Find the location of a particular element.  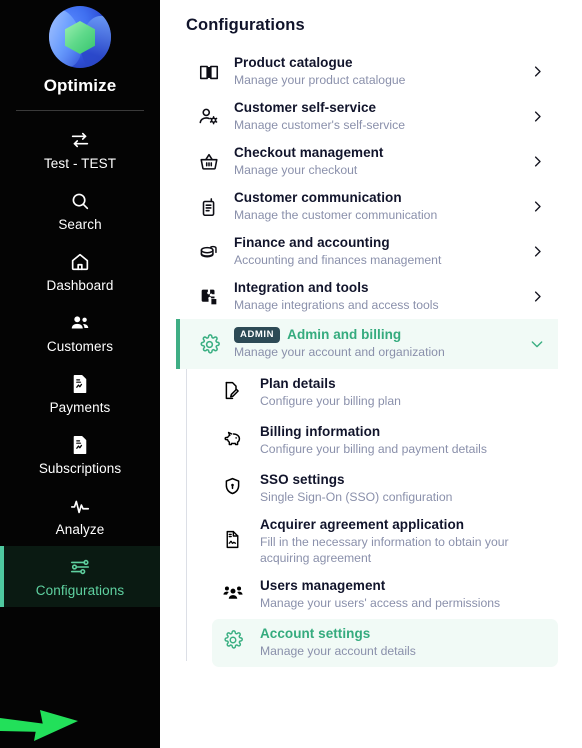

chevron-down-icon is located at coordinates (537, 344).